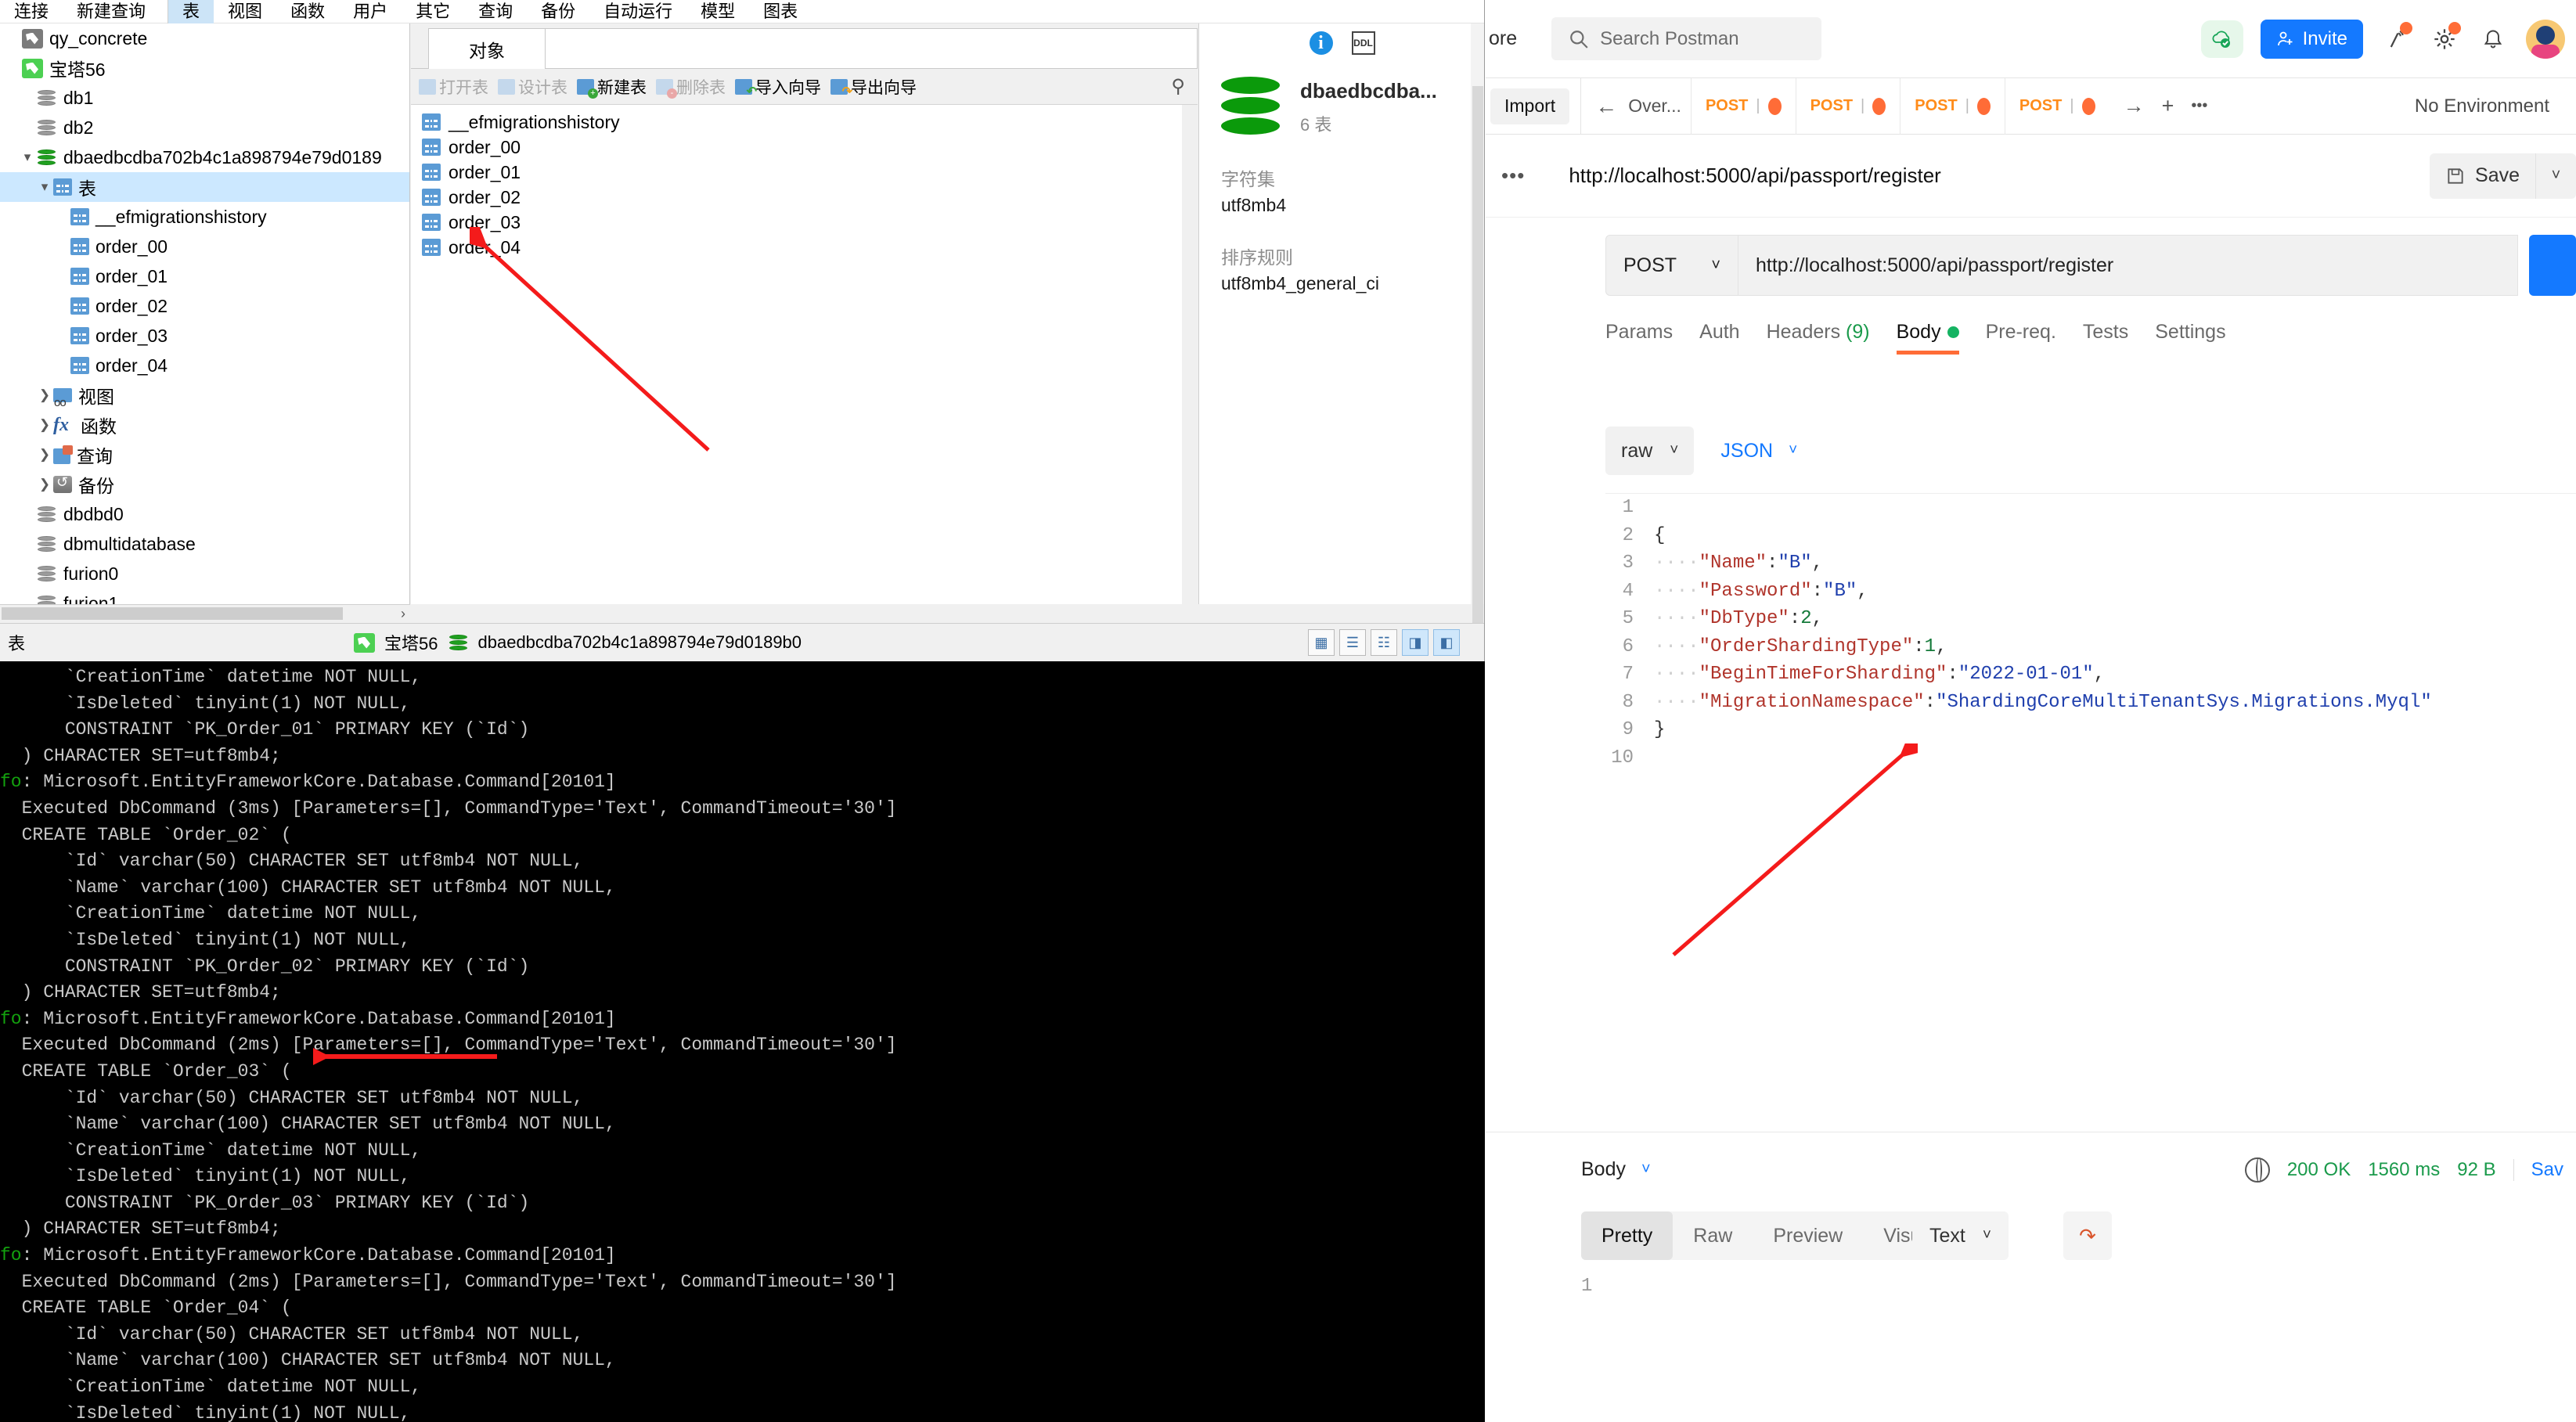 The width and height of the screenshot is (2576, 1422). Describe the element at coordinates (612, 87) in the screenshot. I see `toolbar-new-table-button: + 新建表` at that location.